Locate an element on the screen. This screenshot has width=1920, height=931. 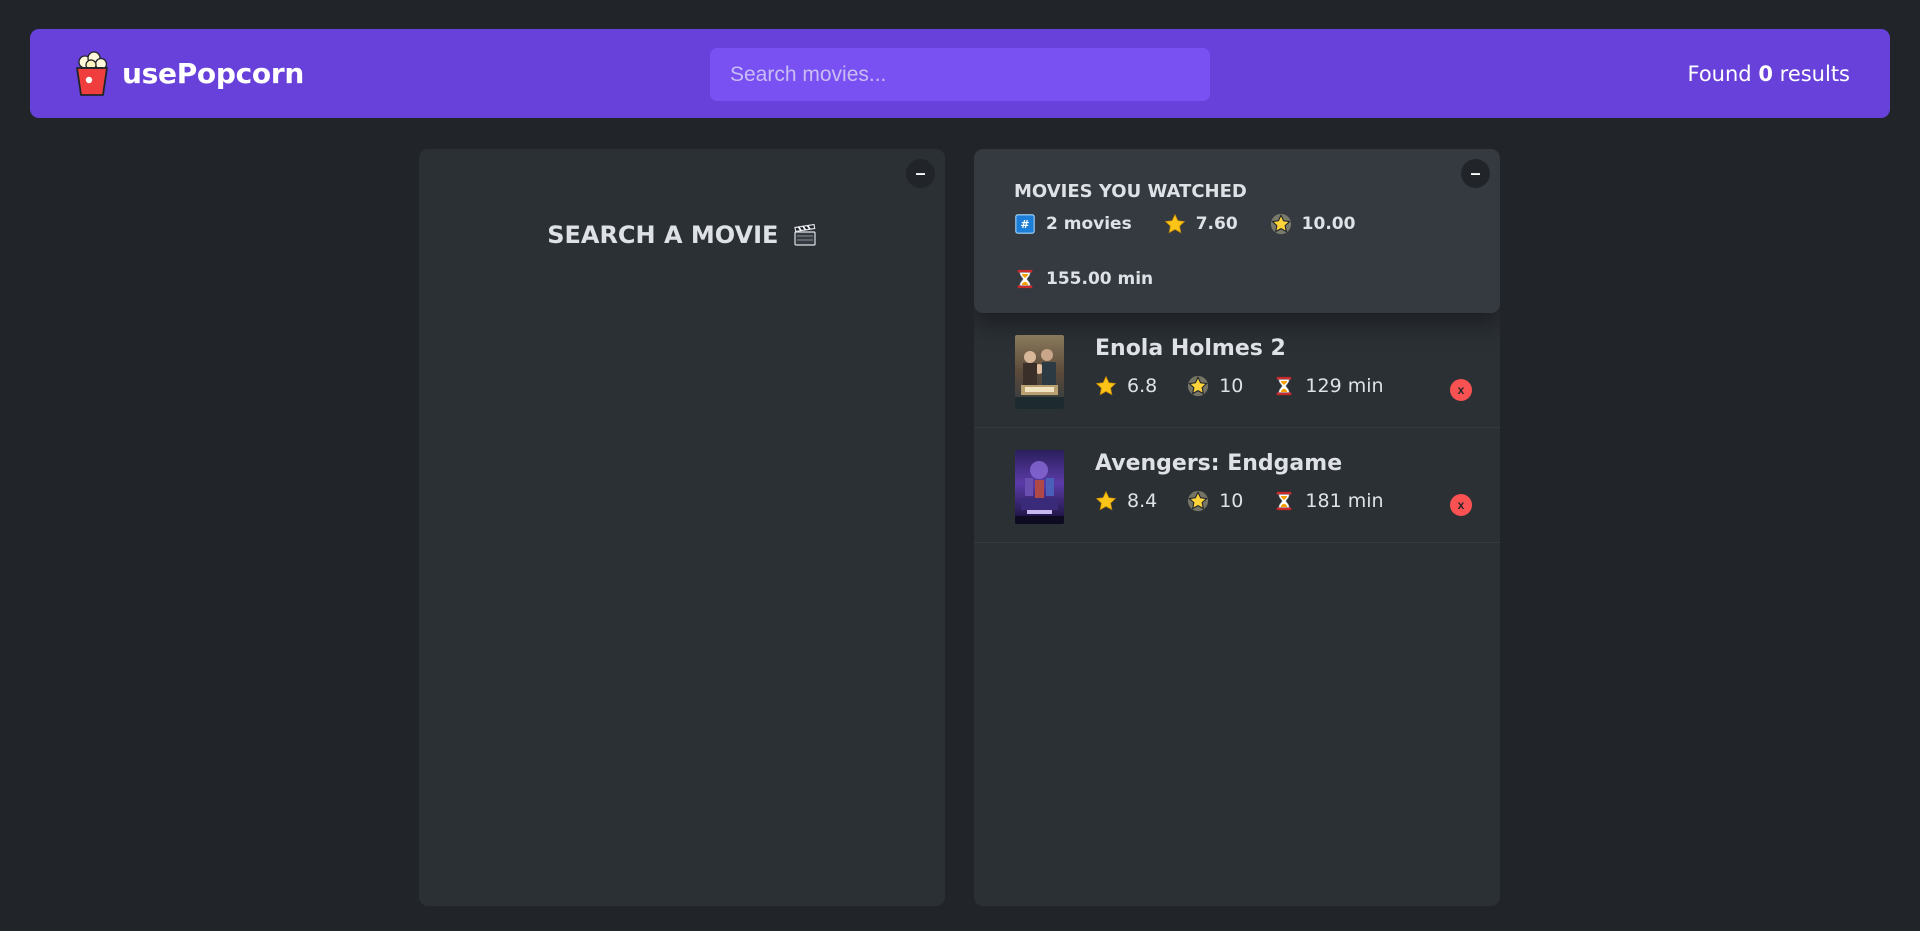
clapper-board-icon is located at coordinates (805, 234).